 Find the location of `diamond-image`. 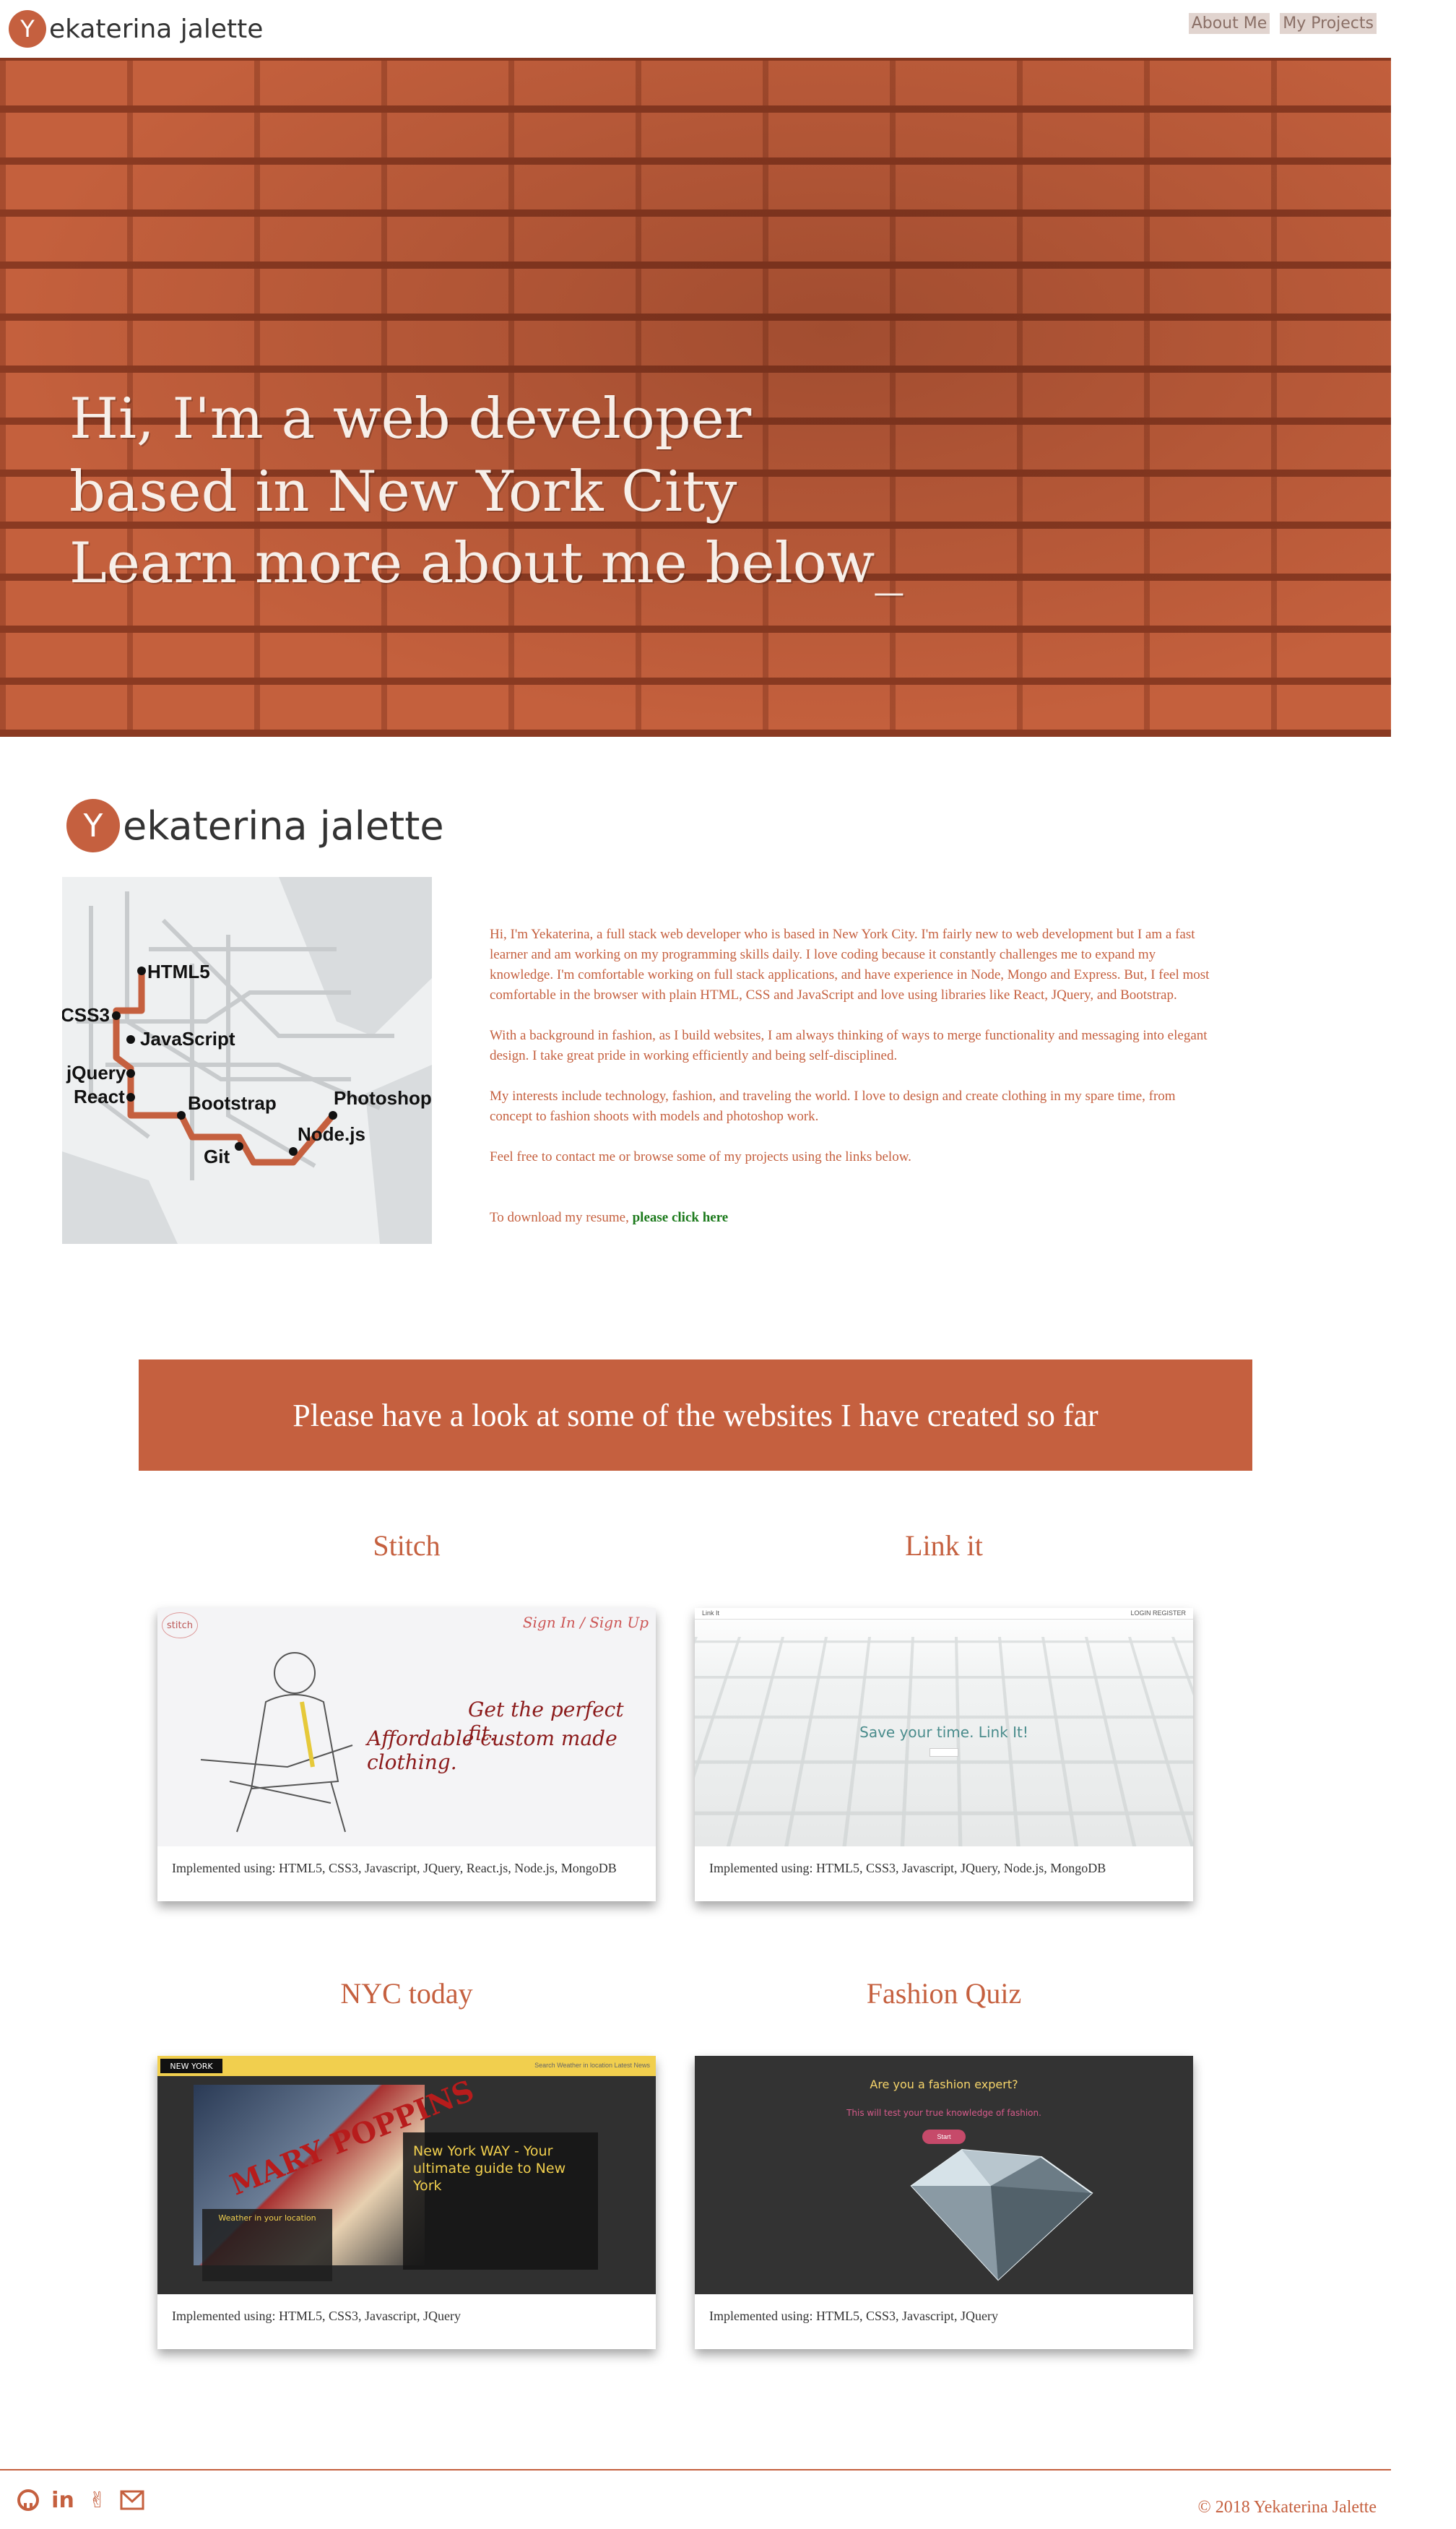

diamond-image is located at coordinates (991, 2215).